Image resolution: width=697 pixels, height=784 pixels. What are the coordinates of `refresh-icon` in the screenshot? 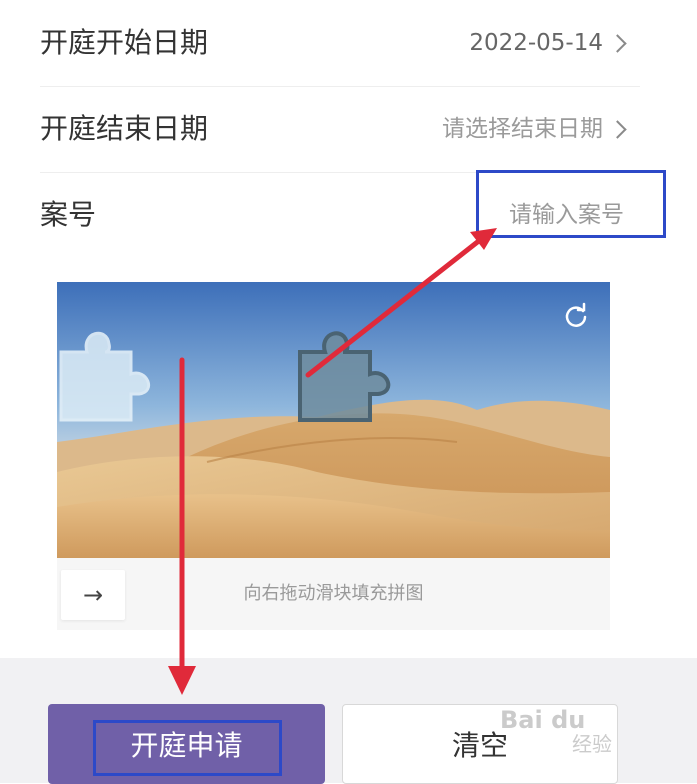 It's located at (576, 316).